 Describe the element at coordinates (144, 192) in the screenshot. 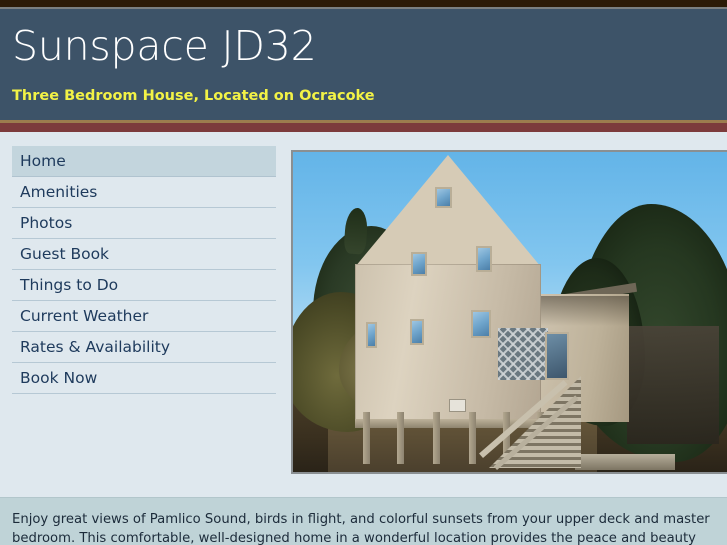

I see `sidebar-item-amenities: Amenities` at that location.